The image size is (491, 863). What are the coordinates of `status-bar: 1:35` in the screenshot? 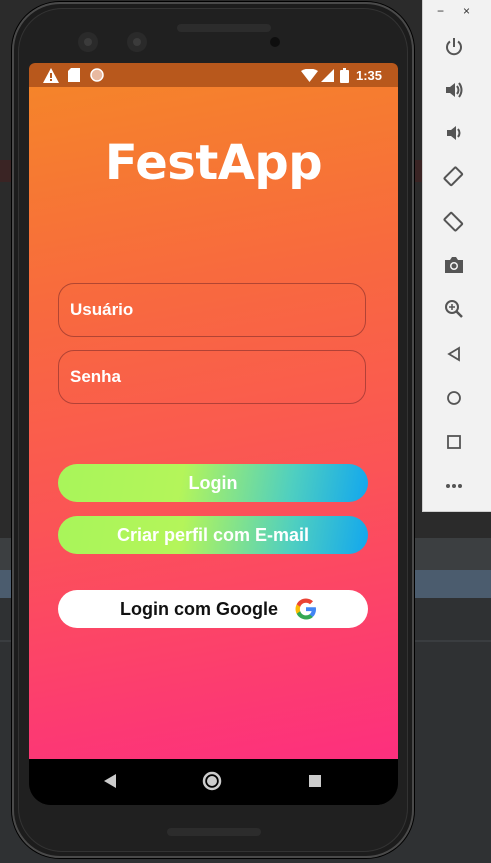 It's located at (213, 75).